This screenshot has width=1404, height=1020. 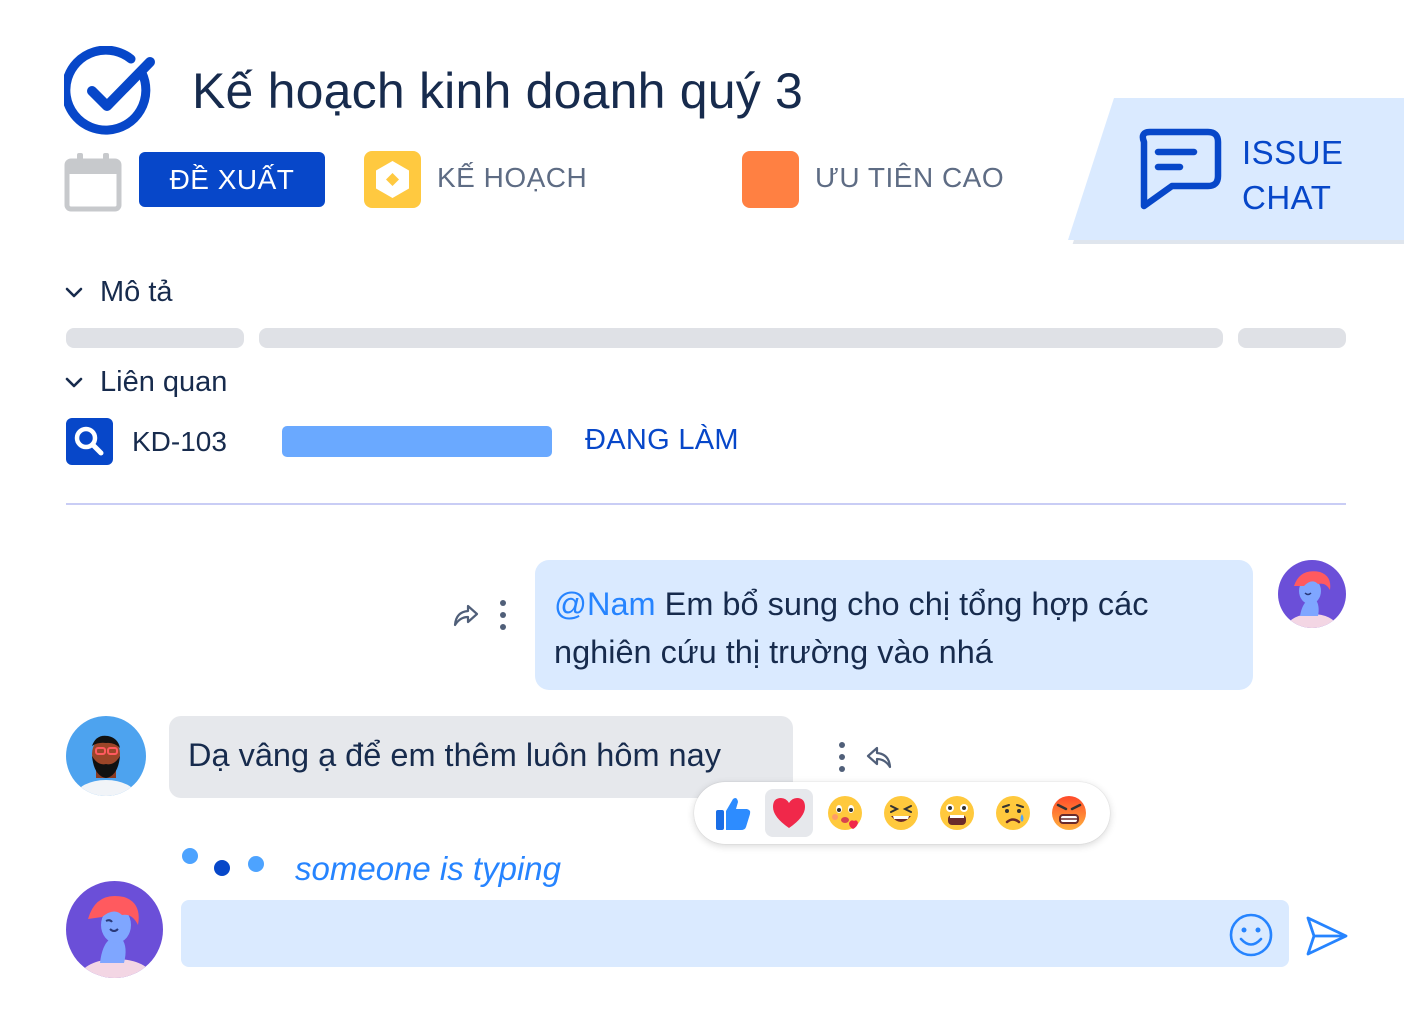 I want to click on related-section-toggle: Liên quan, so click(x=145, y=382).